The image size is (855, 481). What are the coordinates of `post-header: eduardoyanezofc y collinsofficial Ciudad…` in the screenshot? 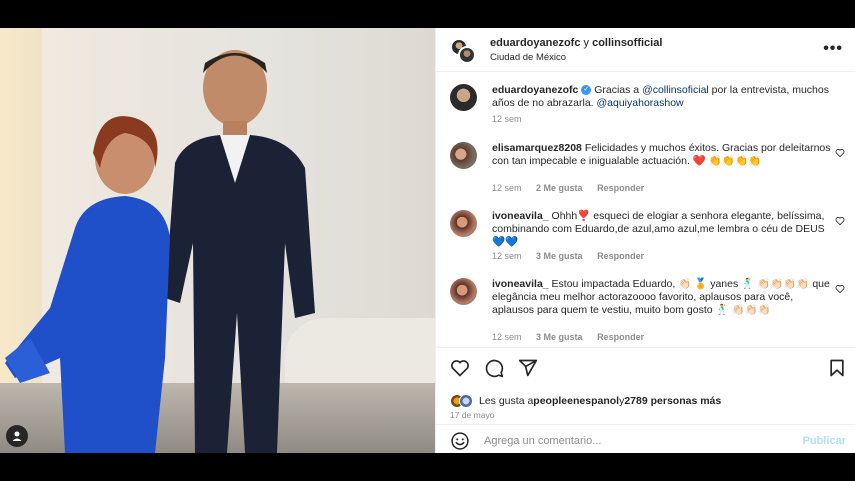 It's located at (645, 50).